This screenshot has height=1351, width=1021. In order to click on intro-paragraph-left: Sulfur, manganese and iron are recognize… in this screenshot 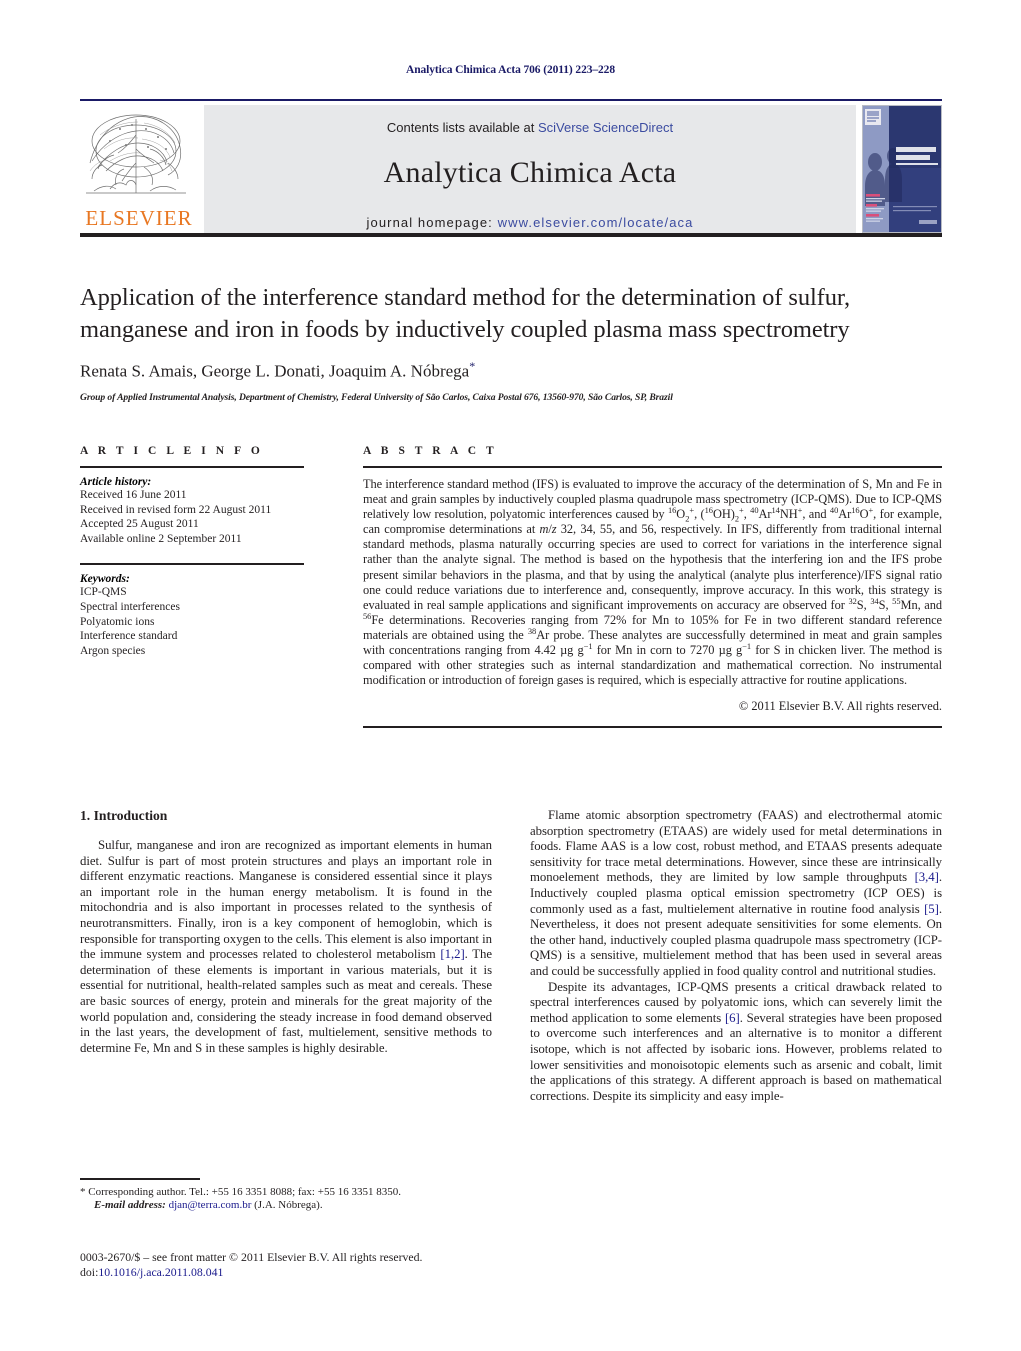, I will do `click(286, 947)`.